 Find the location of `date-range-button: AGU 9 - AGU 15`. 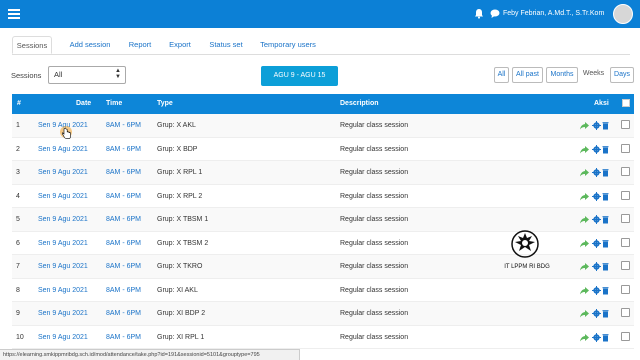

date-range-button: AGU 9 - AGU 15 is located at coordinates (299, 76).